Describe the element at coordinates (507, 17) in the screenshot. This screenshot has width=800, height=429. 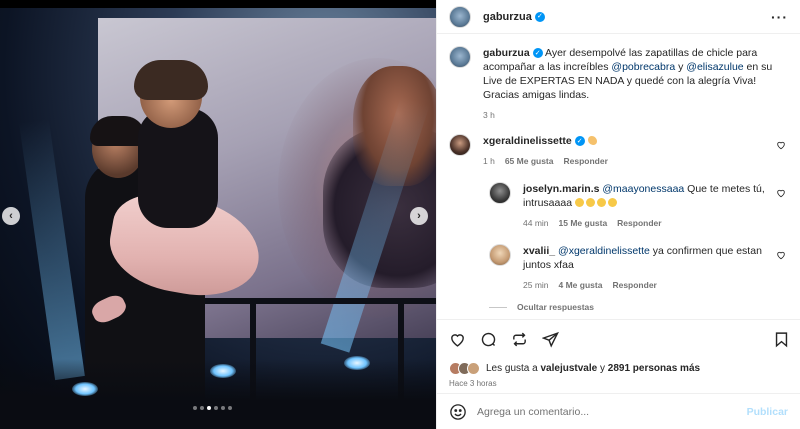
I see `author-username: gaburzua` at that location.